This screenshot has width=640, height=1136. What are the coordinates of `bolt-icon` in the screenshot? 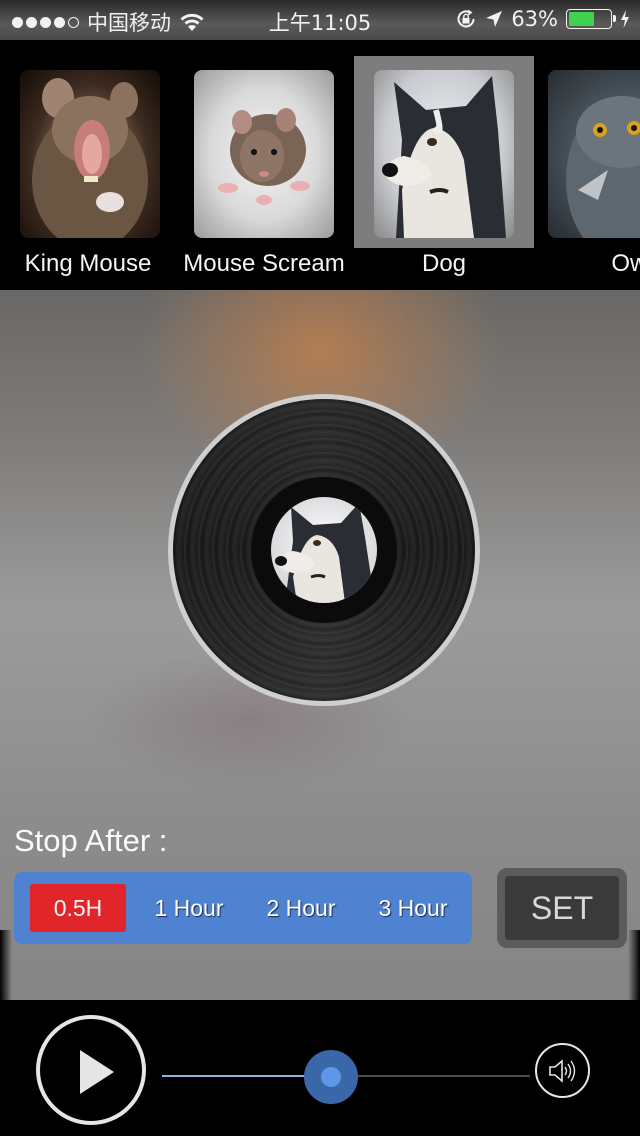 It's located at (625, 19).